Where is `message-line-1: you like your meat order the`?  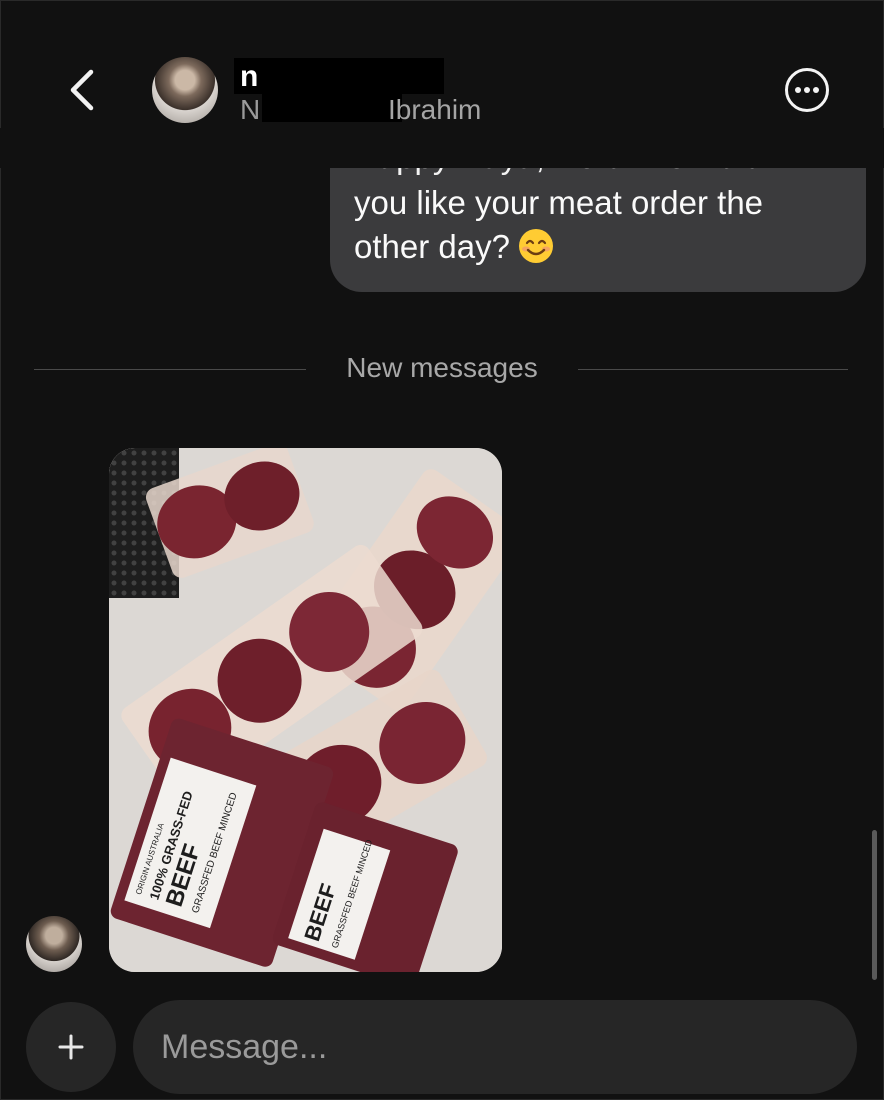
message-line-1: you like your meat order the is located at coordinates (559, 202).